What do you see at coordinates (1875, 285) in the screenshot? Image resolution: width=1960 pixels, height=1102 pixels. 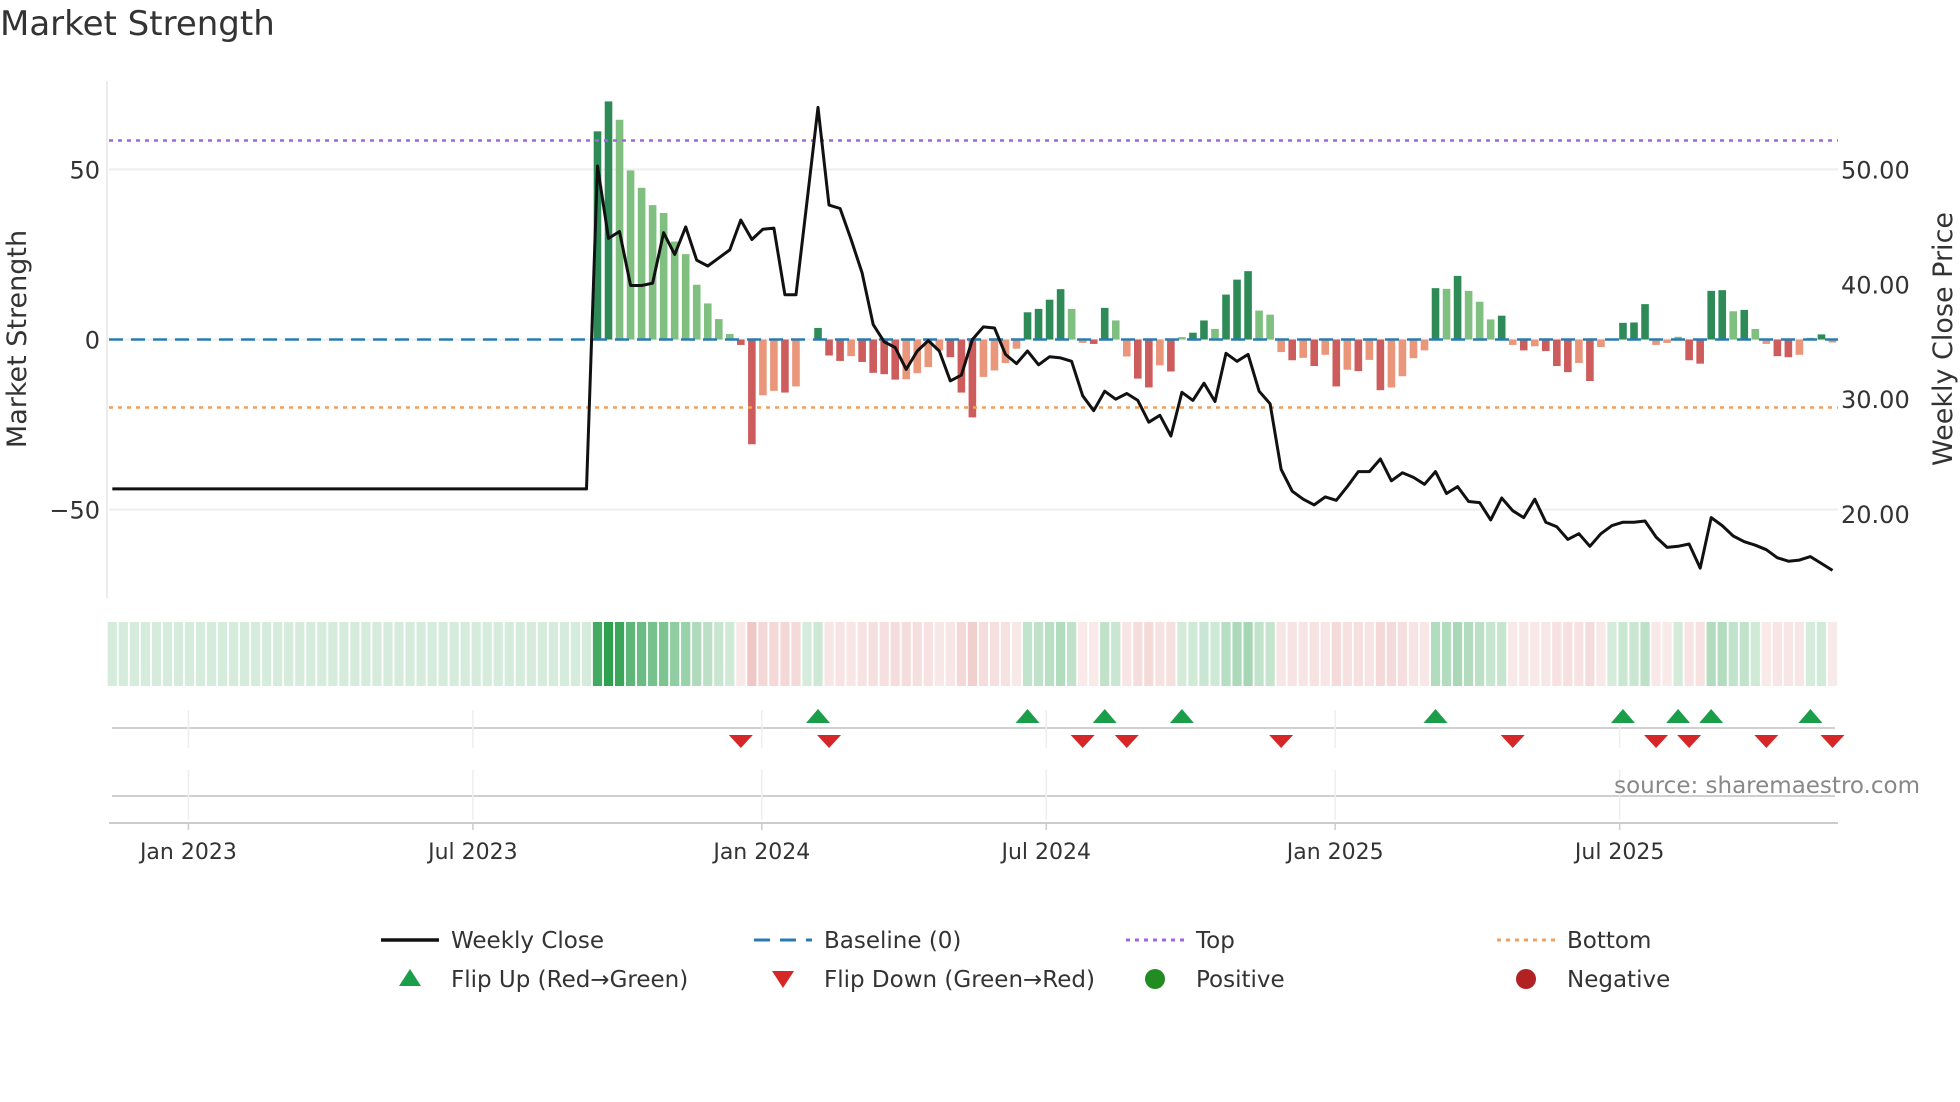 I see `y-tick-right: 40.00` at bounding box center [1875, 285].